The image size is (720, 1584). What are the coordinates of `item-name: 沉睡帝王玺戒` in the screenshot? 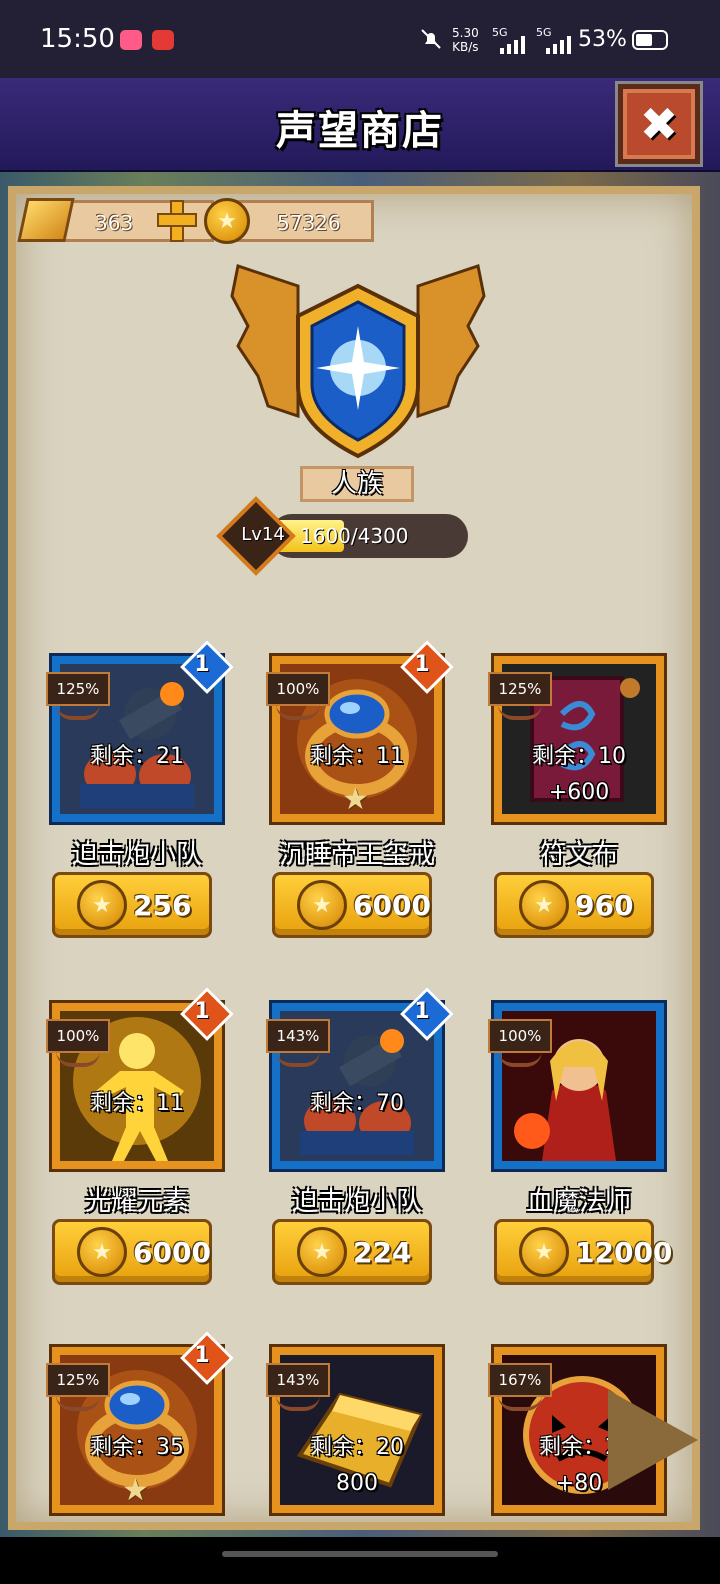 It's located at (356, 855).